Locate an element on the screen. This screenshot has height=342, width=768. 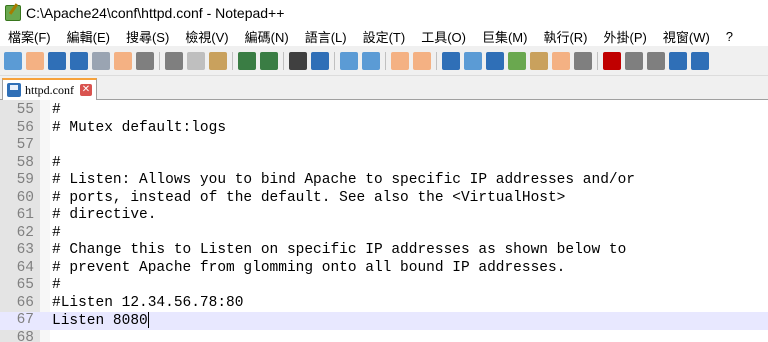
folder-workspace-icon is located at coordinates (561, 60).